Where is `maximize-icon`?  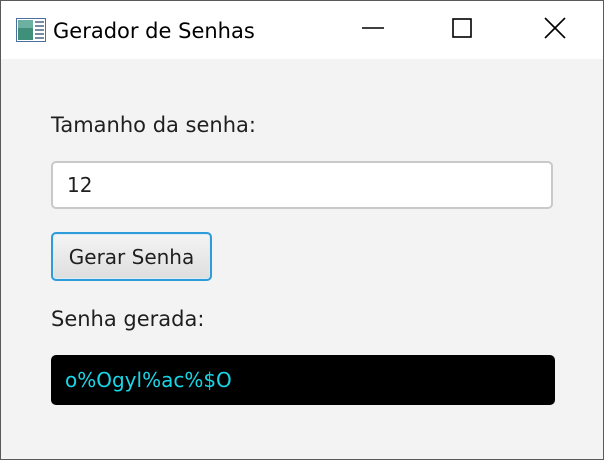
maximize-icon is located at coordinates (463, 30).